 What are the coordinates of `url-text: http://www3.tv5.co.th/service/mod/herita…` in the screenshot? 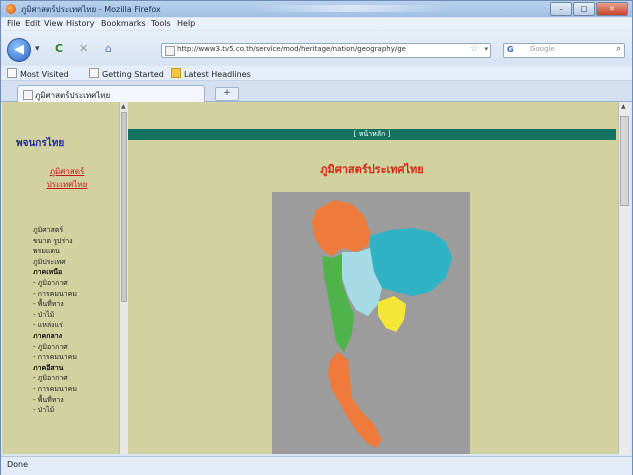 It's located at (322, 49).